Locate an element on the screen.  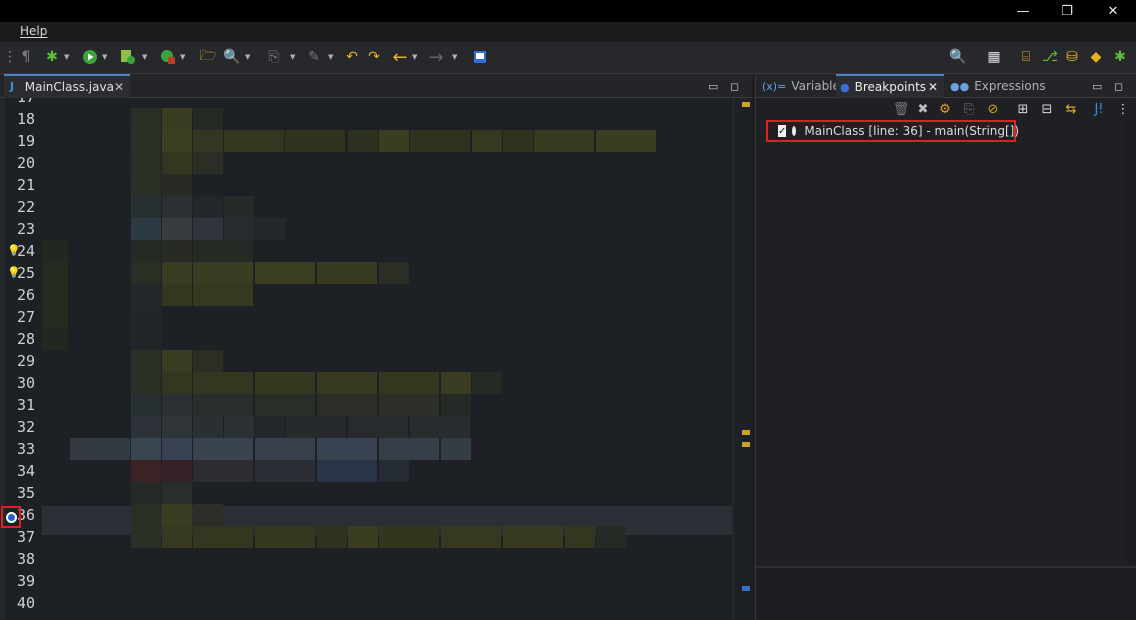
breakpoint-item: ✓ MainClass [line: 36] - main(String[]) is located at coordinates (892, 131).